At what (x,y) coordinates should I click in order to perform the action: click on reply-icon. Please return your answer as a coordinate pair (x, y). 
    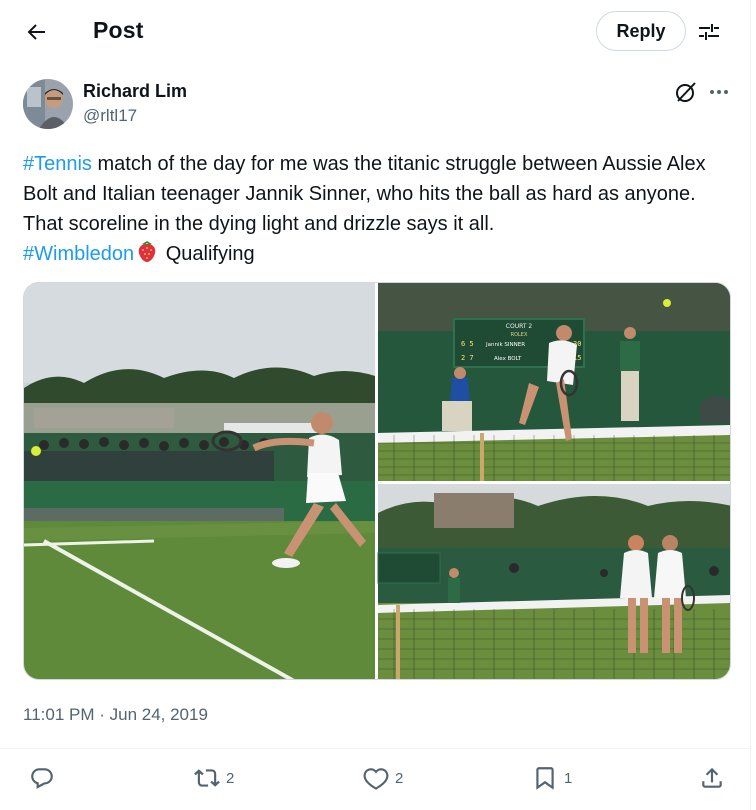
    Looking at the image, I should click on (42, 778).